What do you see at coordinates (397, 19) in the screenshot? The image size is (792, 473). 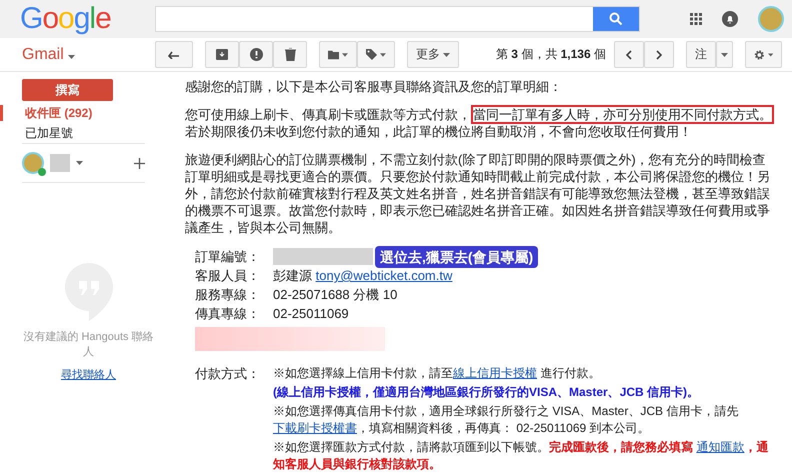 I see `search-field` at bounding box center [397, 19].